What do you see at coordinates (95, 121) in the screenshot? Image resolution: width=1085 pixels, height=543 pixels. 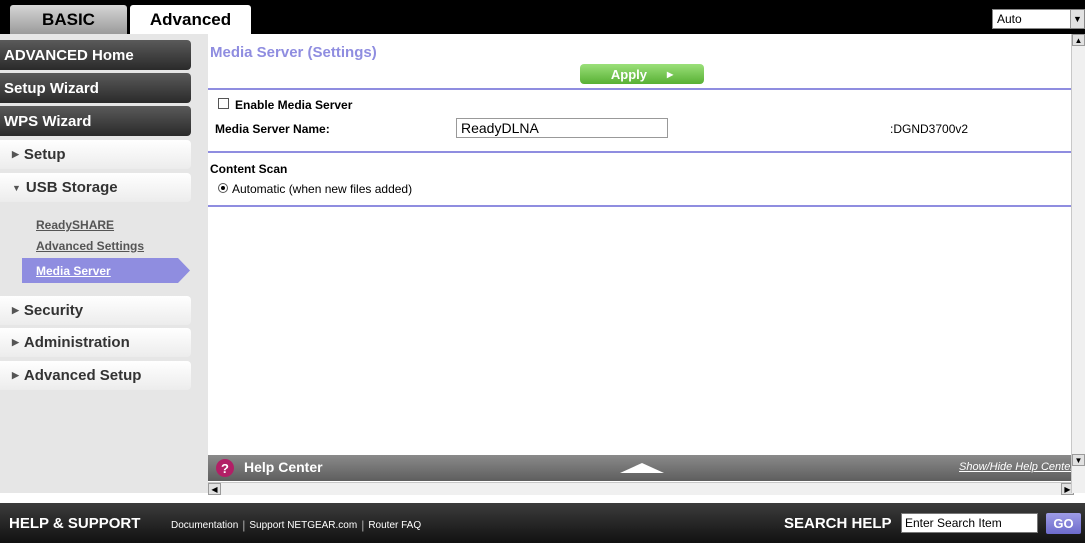 I see `sidebar-item-wps-wizard: WPS Wizard` at bounding box center [95, 121].